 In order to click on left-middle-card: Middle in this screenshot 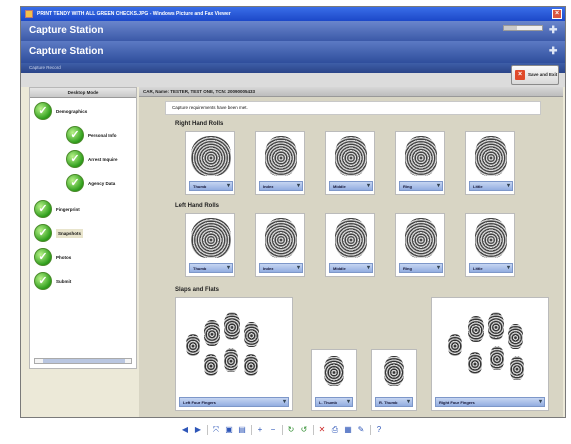, I will do `click(350, 245)`.